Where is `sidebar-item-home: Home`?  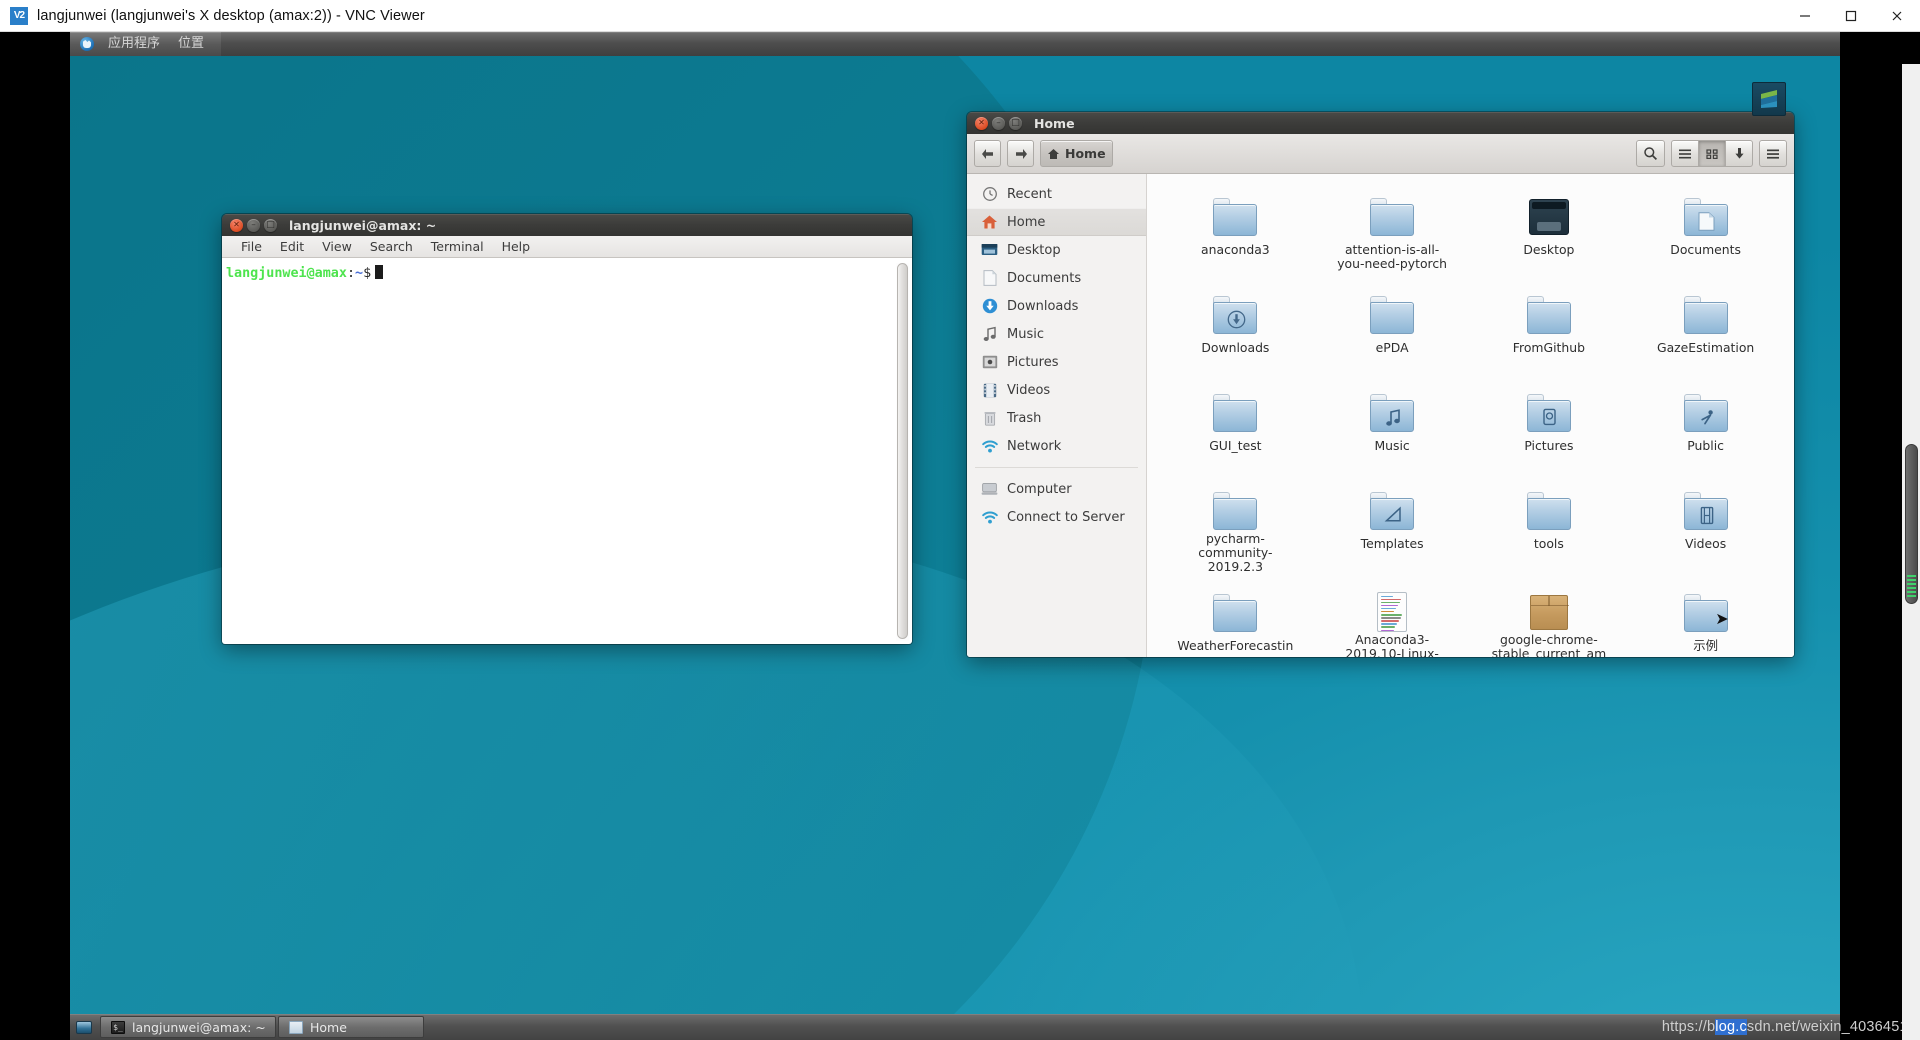
sidebar-item-home: Home is located at coordinates (1056, 222).